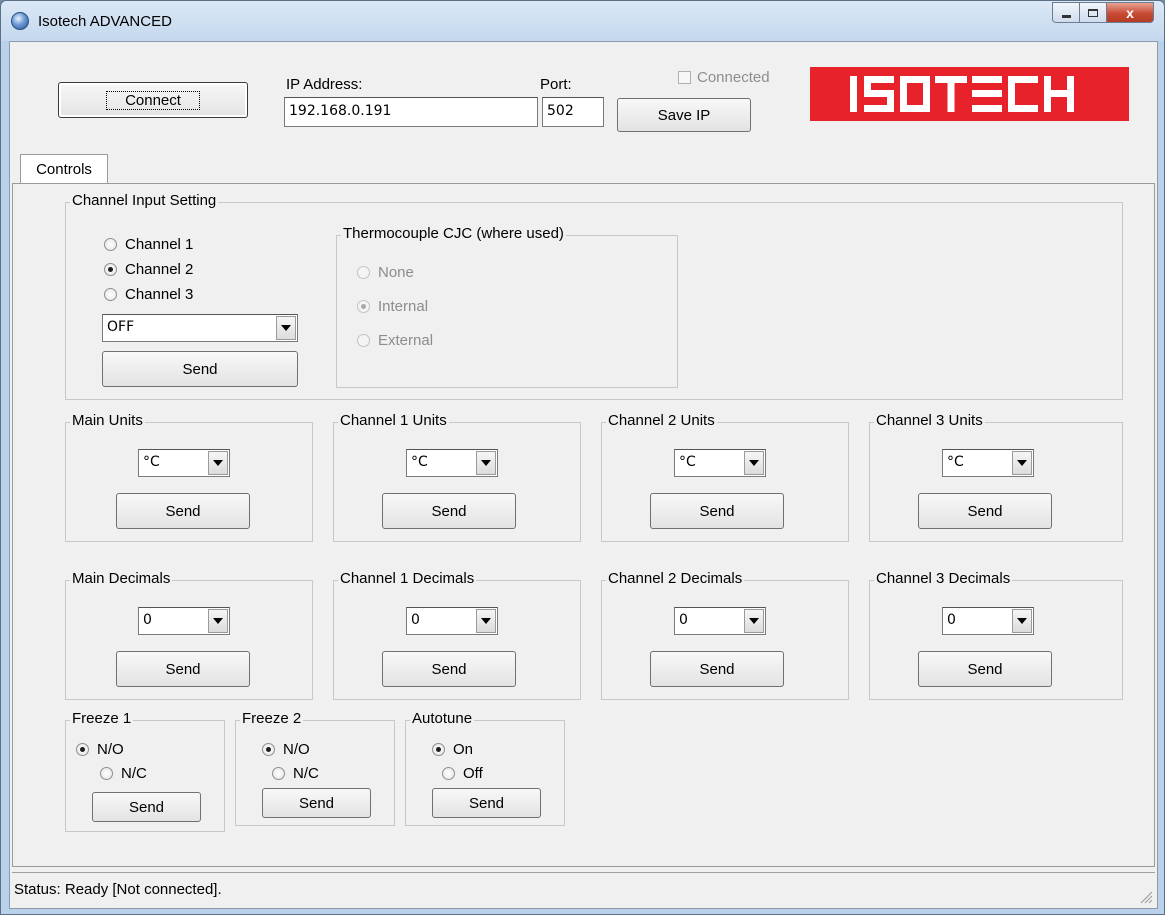 The width and height of the screenshot is (1165, 915). What do you see at coordinates (306, 773) in the screenshot?
I see `freeze-2-nc-label: N/C` at bounding box center [306, 773].